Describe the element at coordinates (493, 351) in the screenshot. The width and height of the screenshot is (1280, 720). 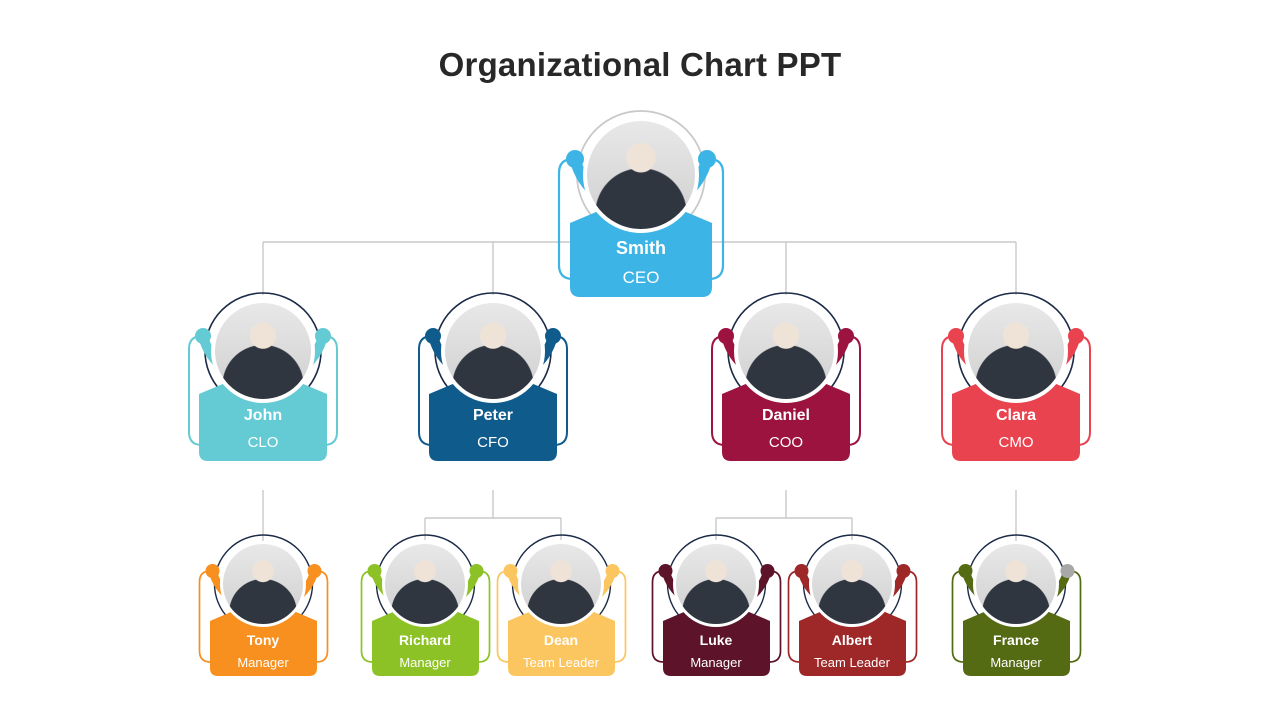
I see `avatar-peter` at that location.